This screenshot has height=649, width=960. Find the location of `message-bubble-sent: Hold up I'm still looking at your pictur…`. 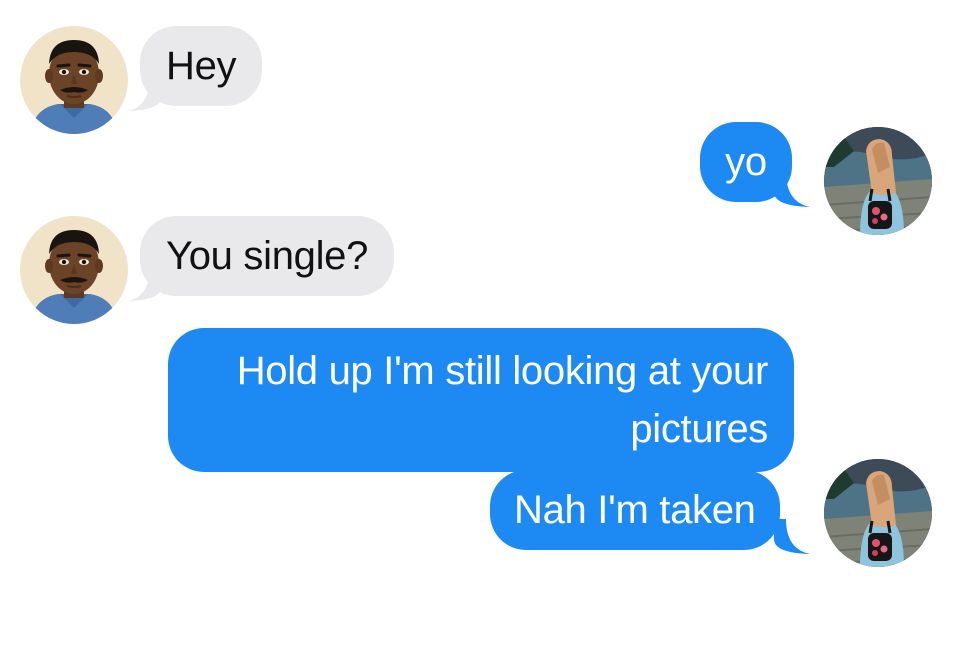

message-bubble-sent: Hold up I'm still looking at your pictur… is located at coordinates (481, 400).